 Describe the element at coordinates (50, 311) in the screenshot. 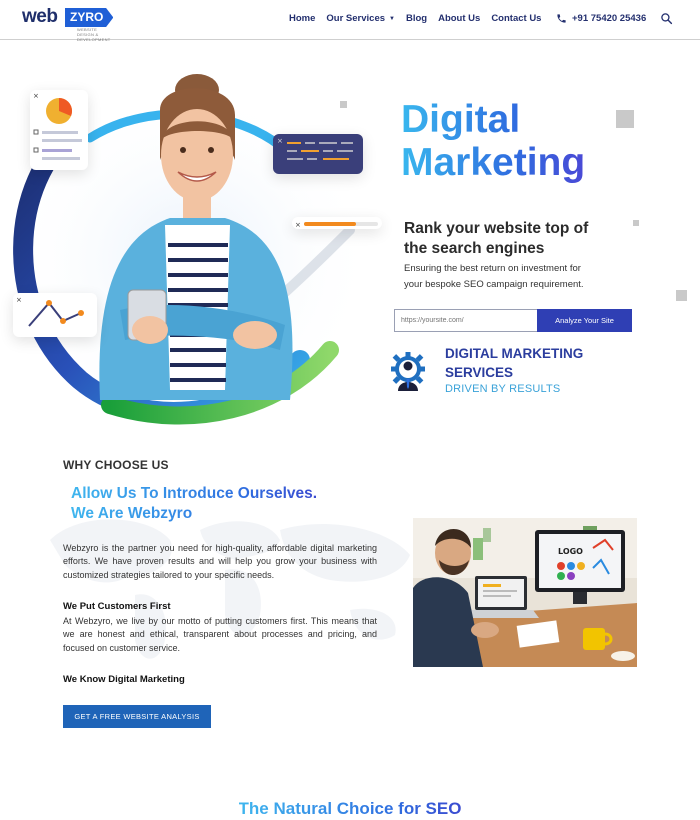

I see `line-chart-icon: ×` at that location.